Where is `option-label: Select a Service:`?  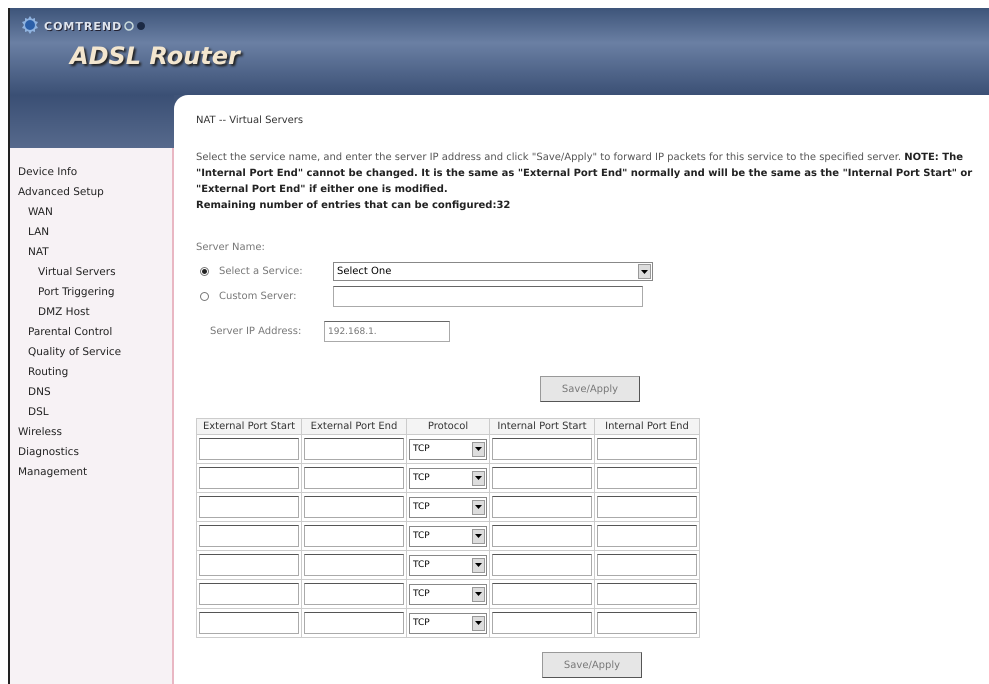
option-label: Select a Service: is located at coordinates (261, 271).